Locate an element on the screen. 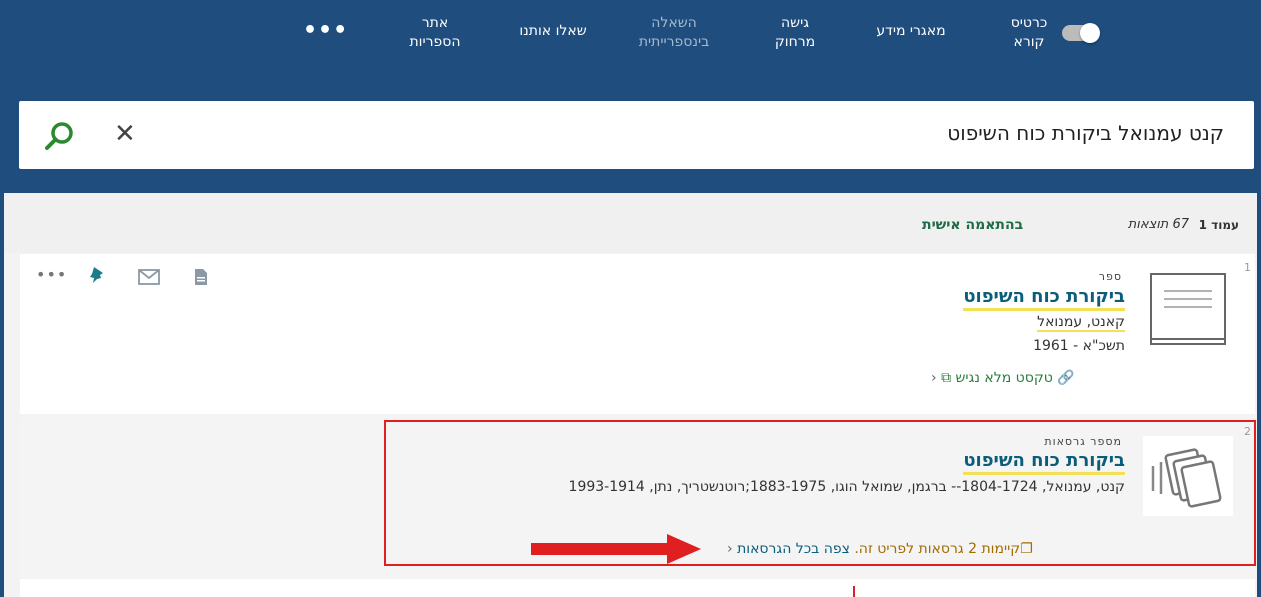 Image resolution: width=1261 pixels, height=597 pixels. result-date: תשכ"א - 1961 is located at coordinates (1079, 346).